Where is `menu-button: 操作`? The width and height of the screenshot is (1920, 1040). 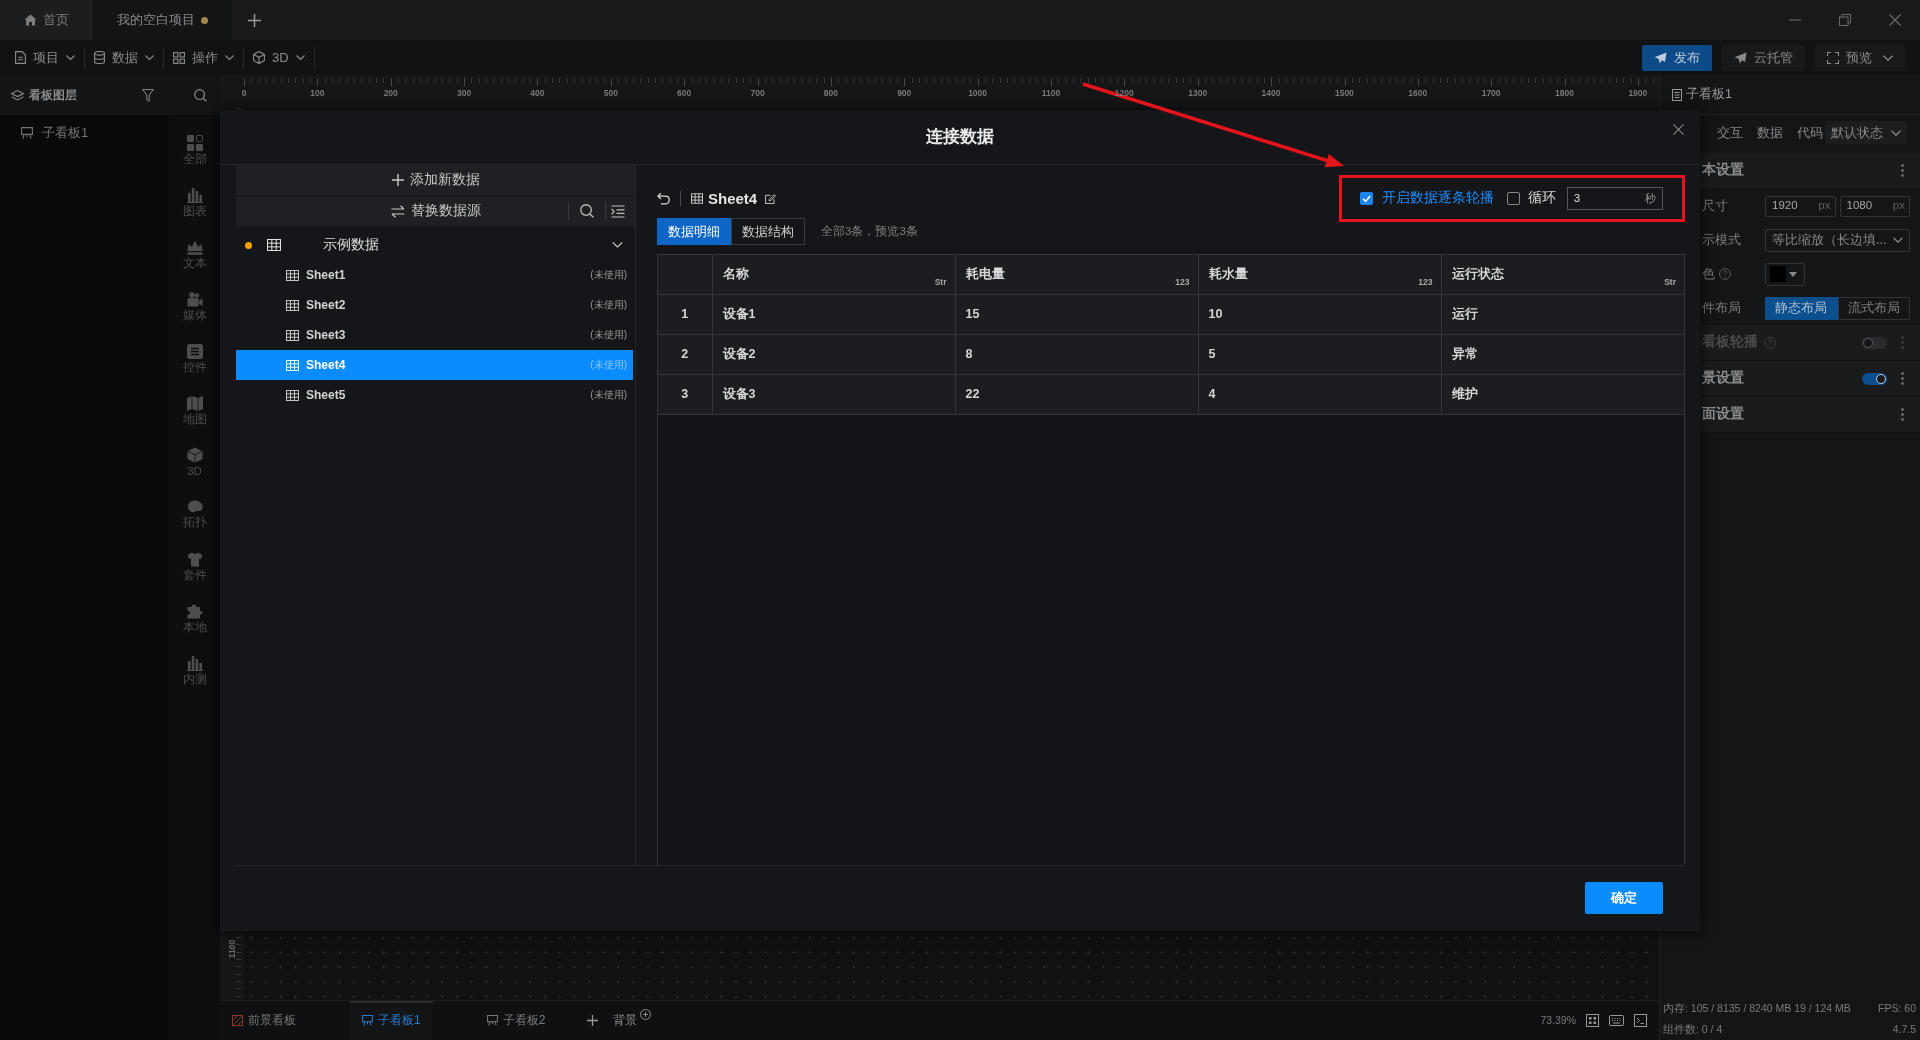 menu-button: 操作 is located at coordinates (204, 57).